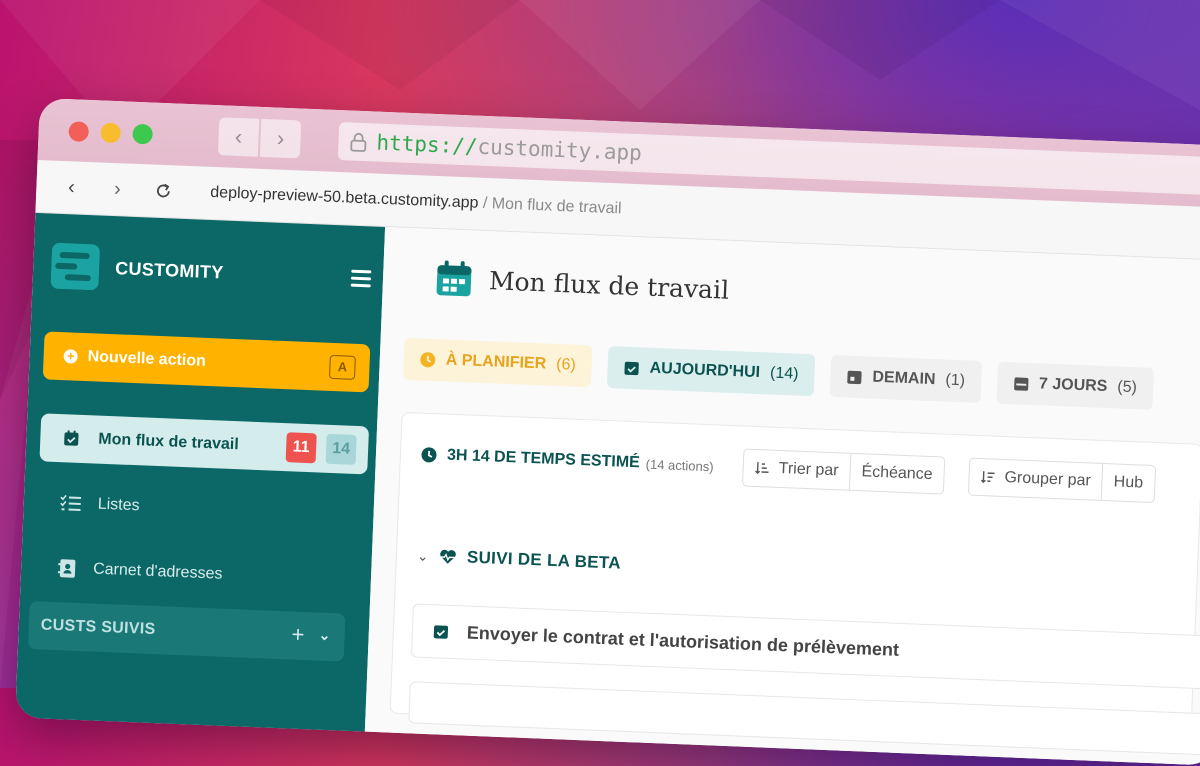 Image resolution: width=1200 pixels, height=766 pixels. What do you see at coordinates (784, 373) in the screenshot?
I see `tab-count: (14)` at bounding box center [784, 373].